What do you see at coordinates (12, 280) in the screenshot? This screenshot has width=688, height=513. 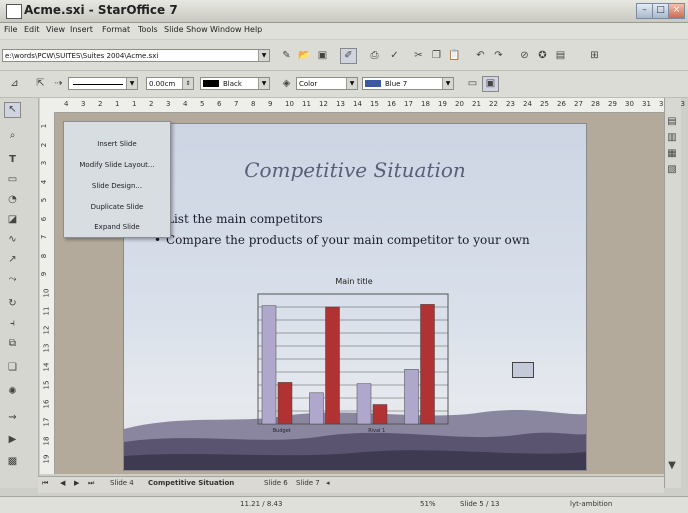 I see `connector-icon: ⤳` at bounding box center [12, 280].